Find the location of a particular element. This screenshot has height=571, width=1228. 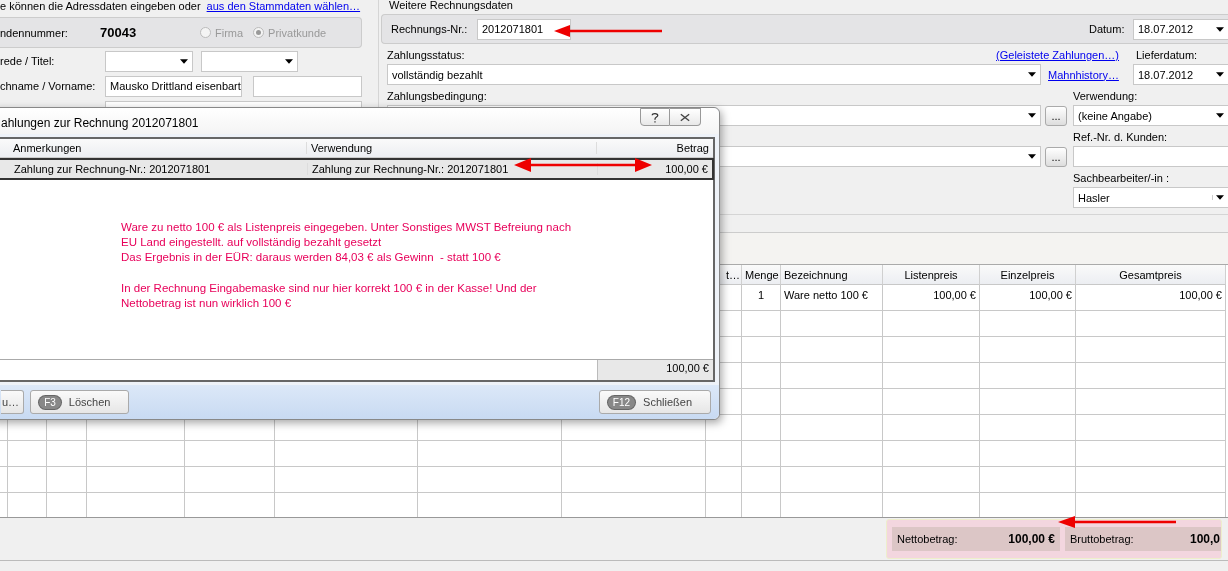

field-label: chname / Vorname: is located at coordinates (48, 86).